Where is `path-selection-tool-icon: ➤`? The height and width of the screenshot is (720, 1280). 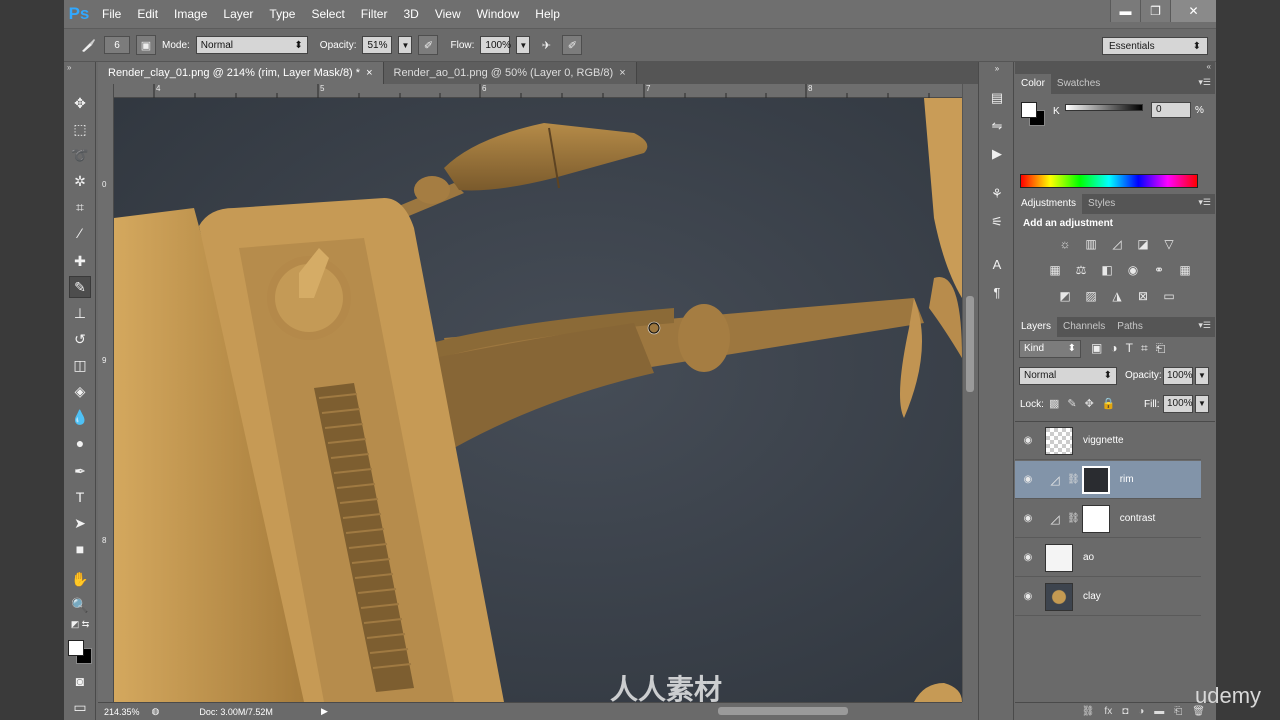
path-selection-tool-icon: ➤ is located at coordinates (80, 523).